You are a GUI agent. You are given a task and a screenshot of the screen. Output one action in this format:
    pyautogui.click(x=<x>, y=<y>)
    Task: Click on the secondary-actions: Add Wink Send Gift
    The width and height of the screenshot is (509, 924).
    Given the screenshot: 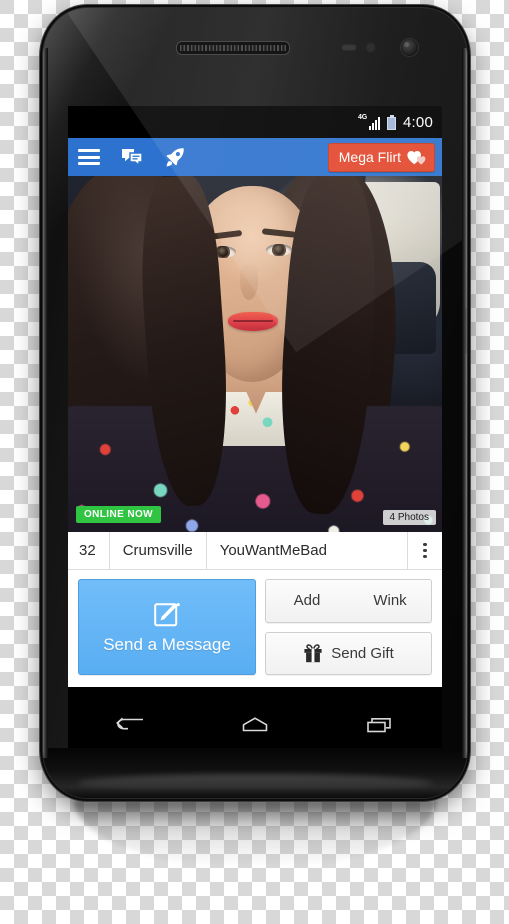 What is the action you would take?
    pyautogui.click(x=348, y=627)
    